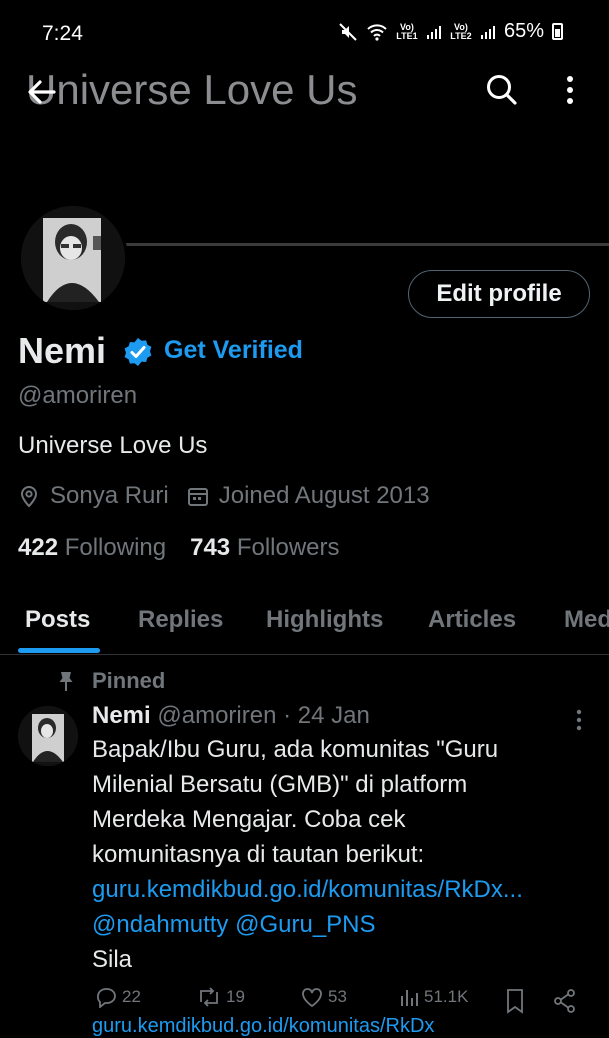 This screenshot has height=1038, width=609. What do you see at coordinates (57, 620) in the screenshot?
I see `tab-posts: Posts` at bounding box center [57, 620].